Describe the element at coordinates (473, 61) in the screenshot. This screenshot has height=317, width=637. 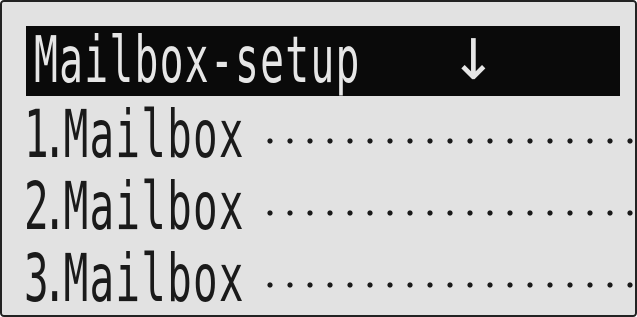
I see `arrow-down-icon: ↓` at that location.